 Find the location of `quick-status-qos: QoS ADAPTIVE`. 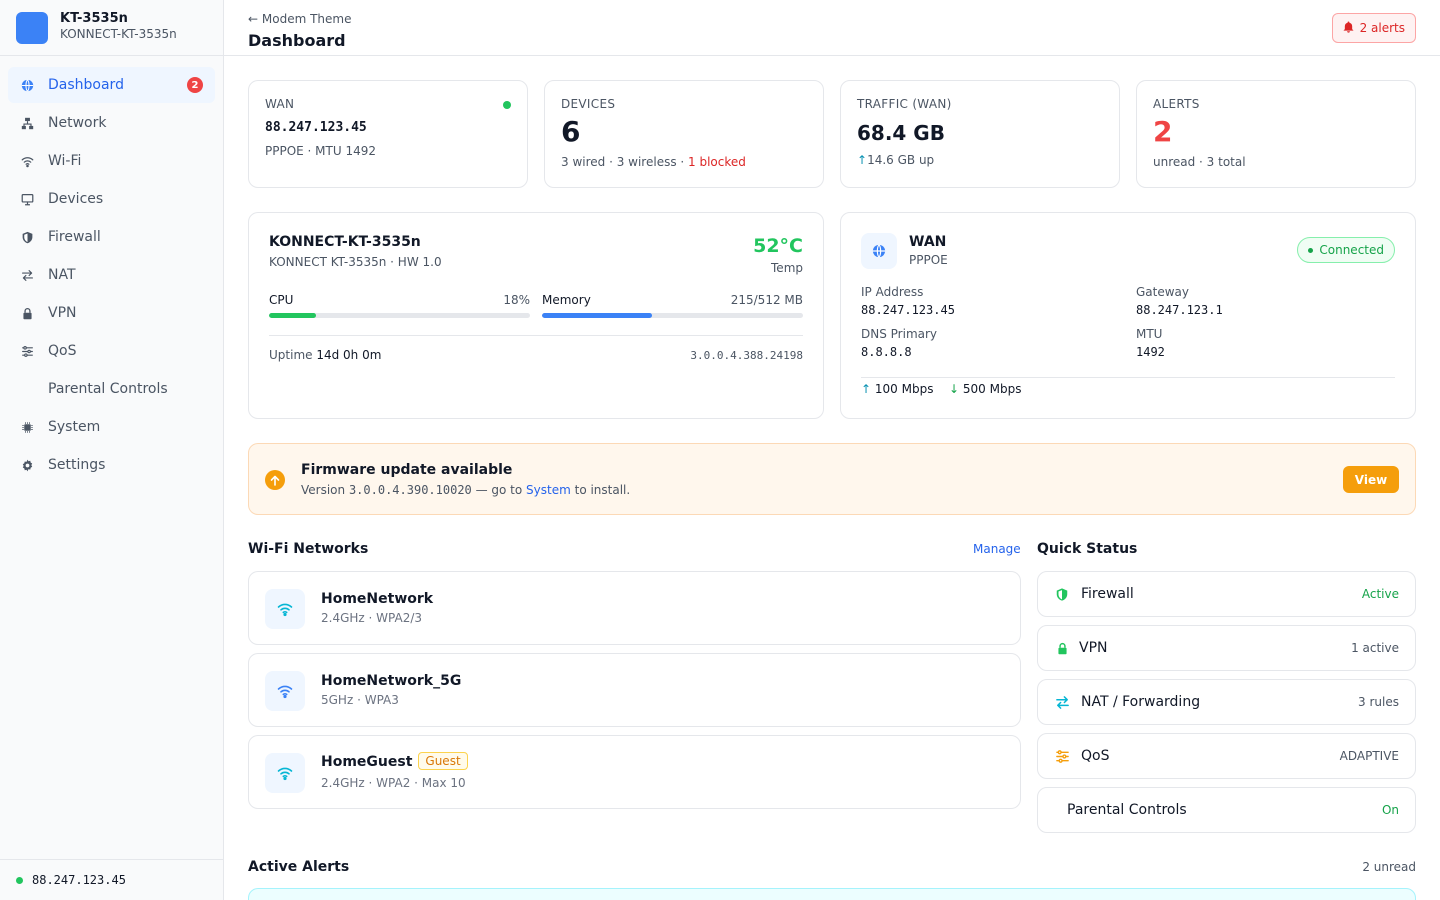

quick-status-qos: QoS ADAPTIVE is located at coordinates (1226, 756).